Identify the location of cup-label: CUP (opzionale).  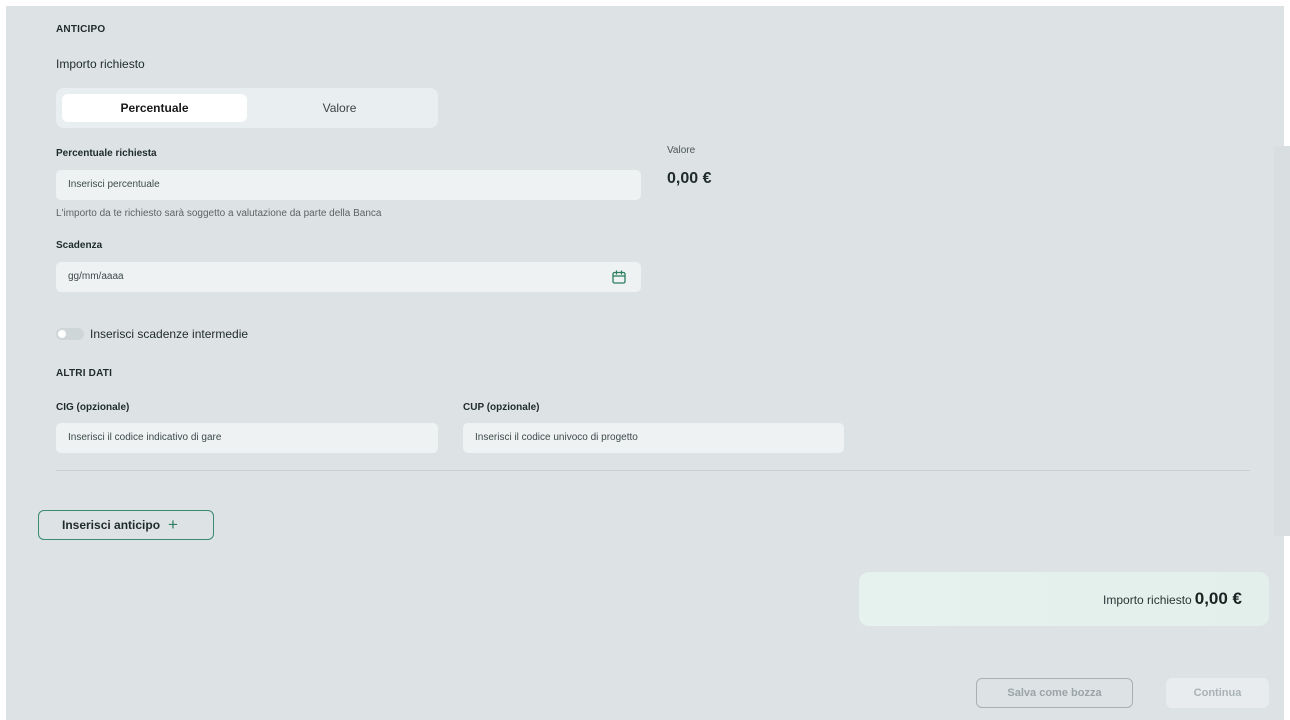
(501, 407).